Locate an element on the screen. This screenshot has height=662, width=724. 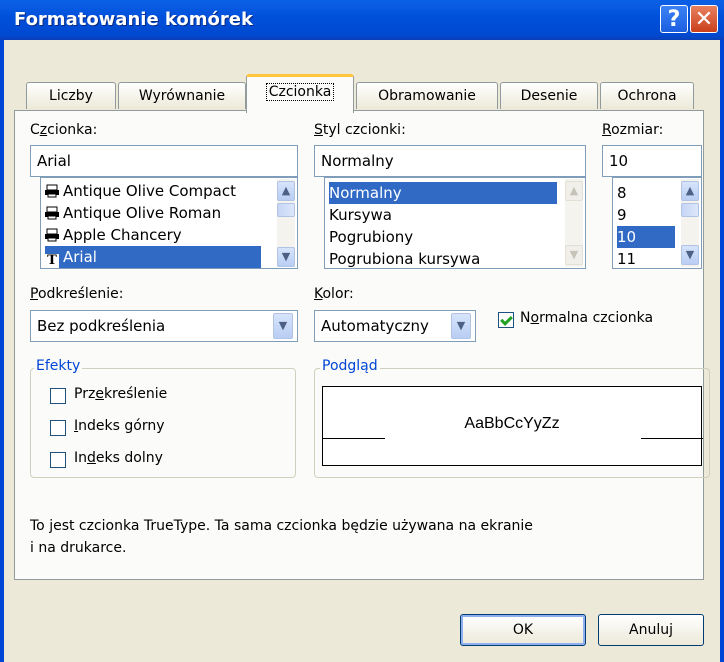
style-list-scrollbar: ▲ ▼ is located at coordinates (574, 223).